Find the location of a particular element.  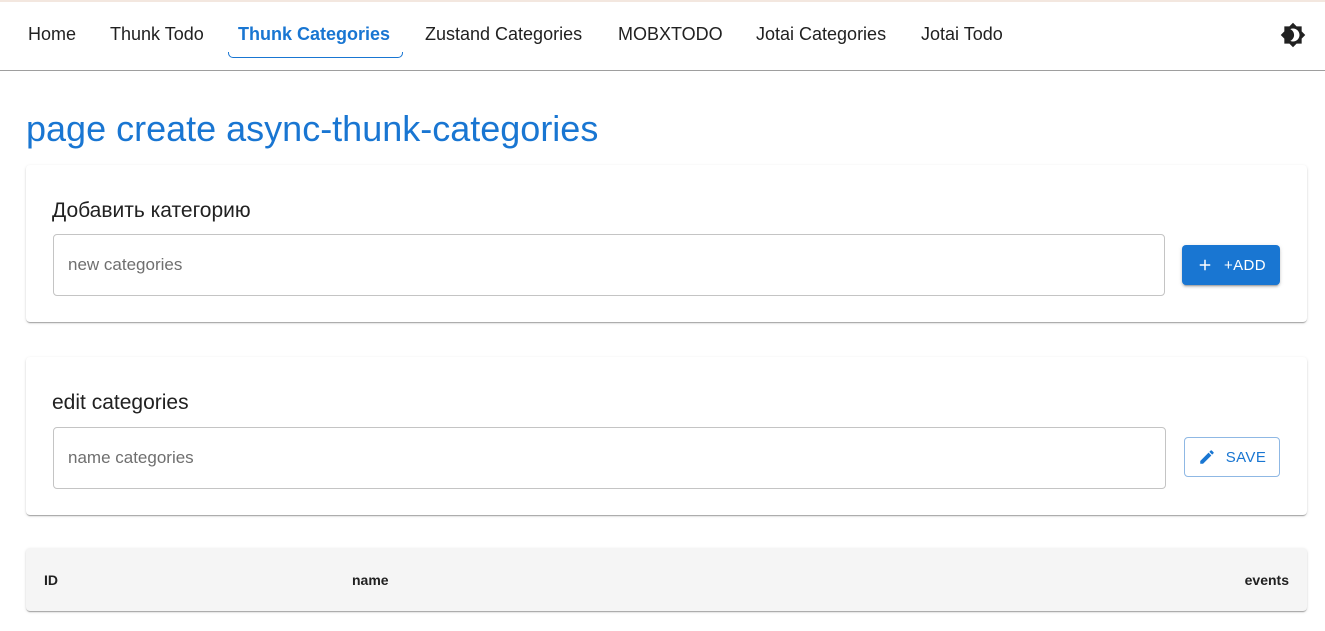

new-category-input is located at coordinates (609, 265).